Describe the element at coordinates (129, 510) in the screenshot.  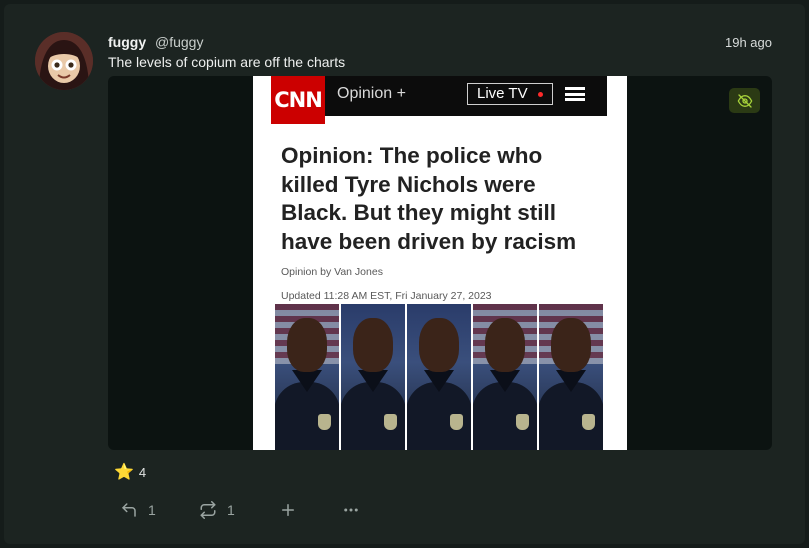
I see `reply-icon` at that location.